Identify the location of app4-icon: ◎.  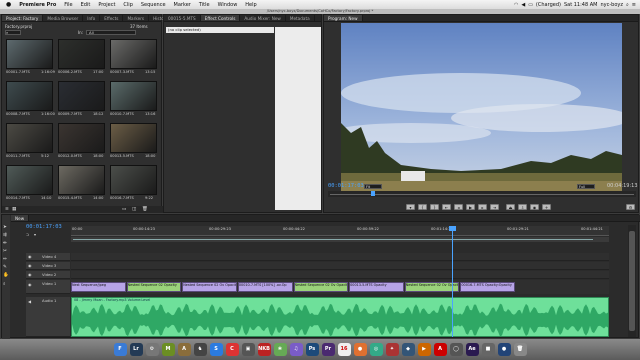
(376, 349).